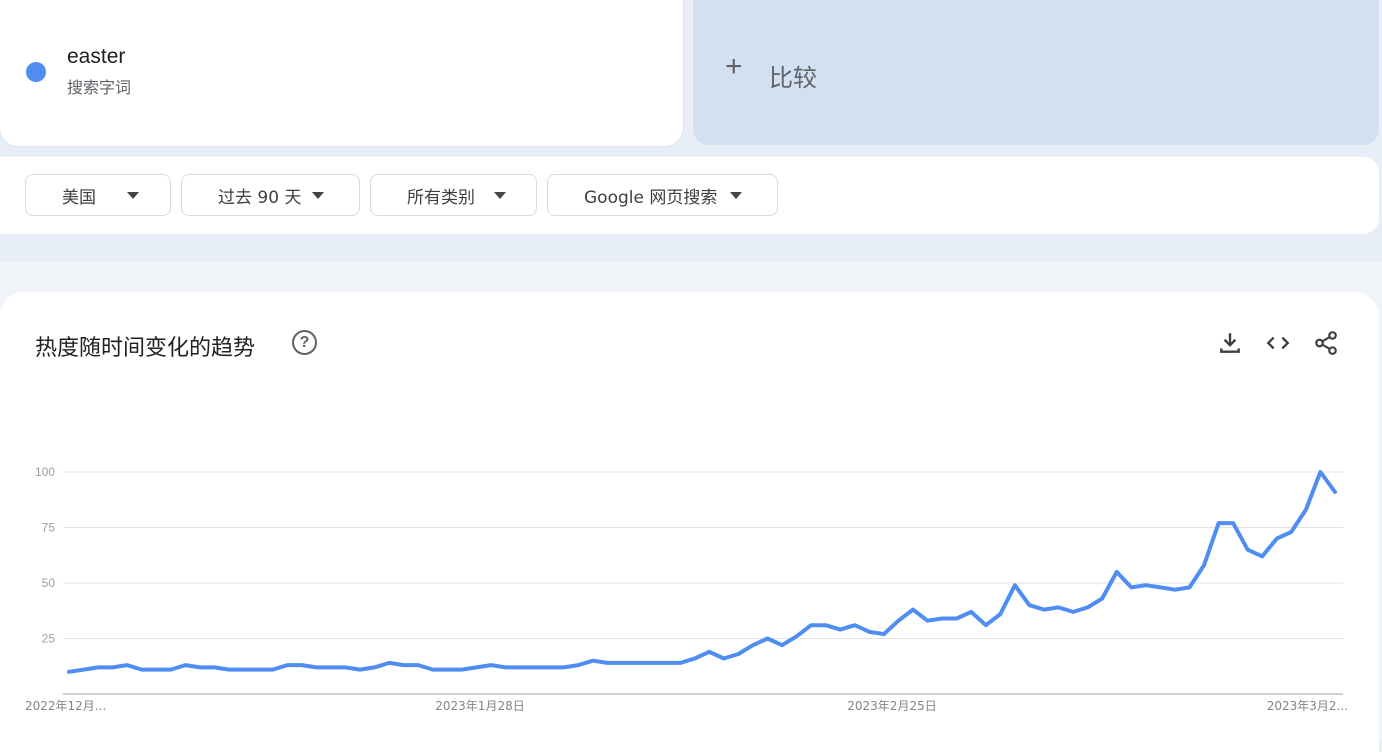 The image size is (1382, 752). Describe the element at coordinates (49, 639) in the screenshot. I see `y-tick-label: 25` at that location.